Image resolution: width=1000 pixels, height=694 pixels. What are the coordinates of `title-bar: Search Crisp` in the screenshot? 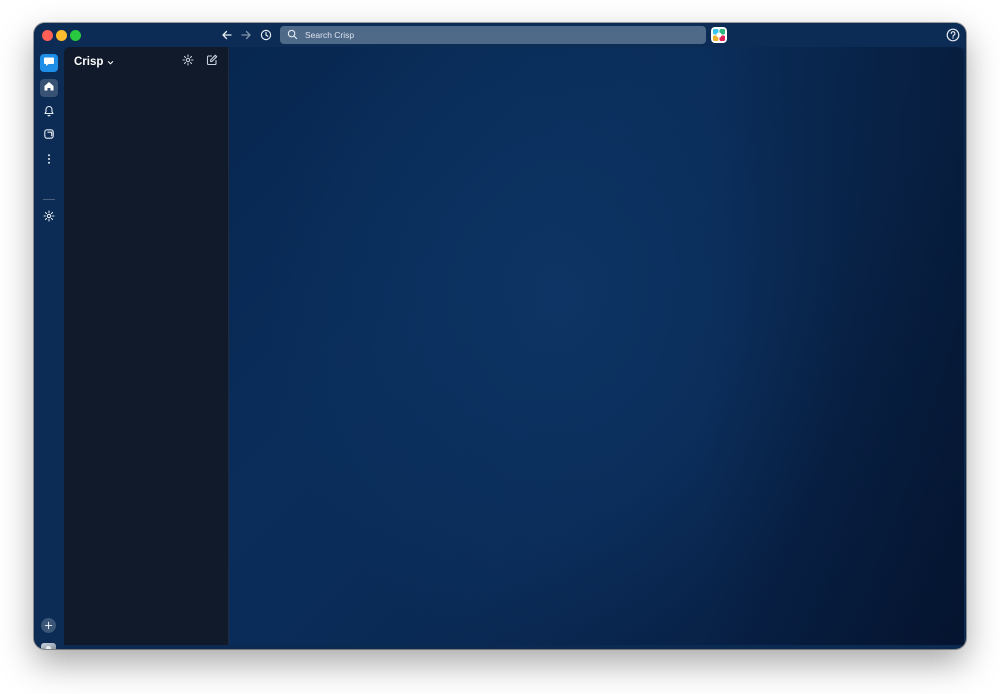 It's located at (500, 35).